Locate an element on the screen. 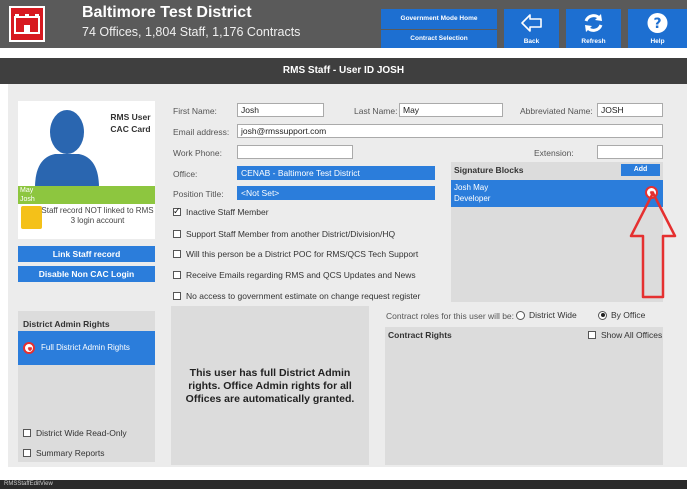  work-phone-field is located at coordinates (295, 152).